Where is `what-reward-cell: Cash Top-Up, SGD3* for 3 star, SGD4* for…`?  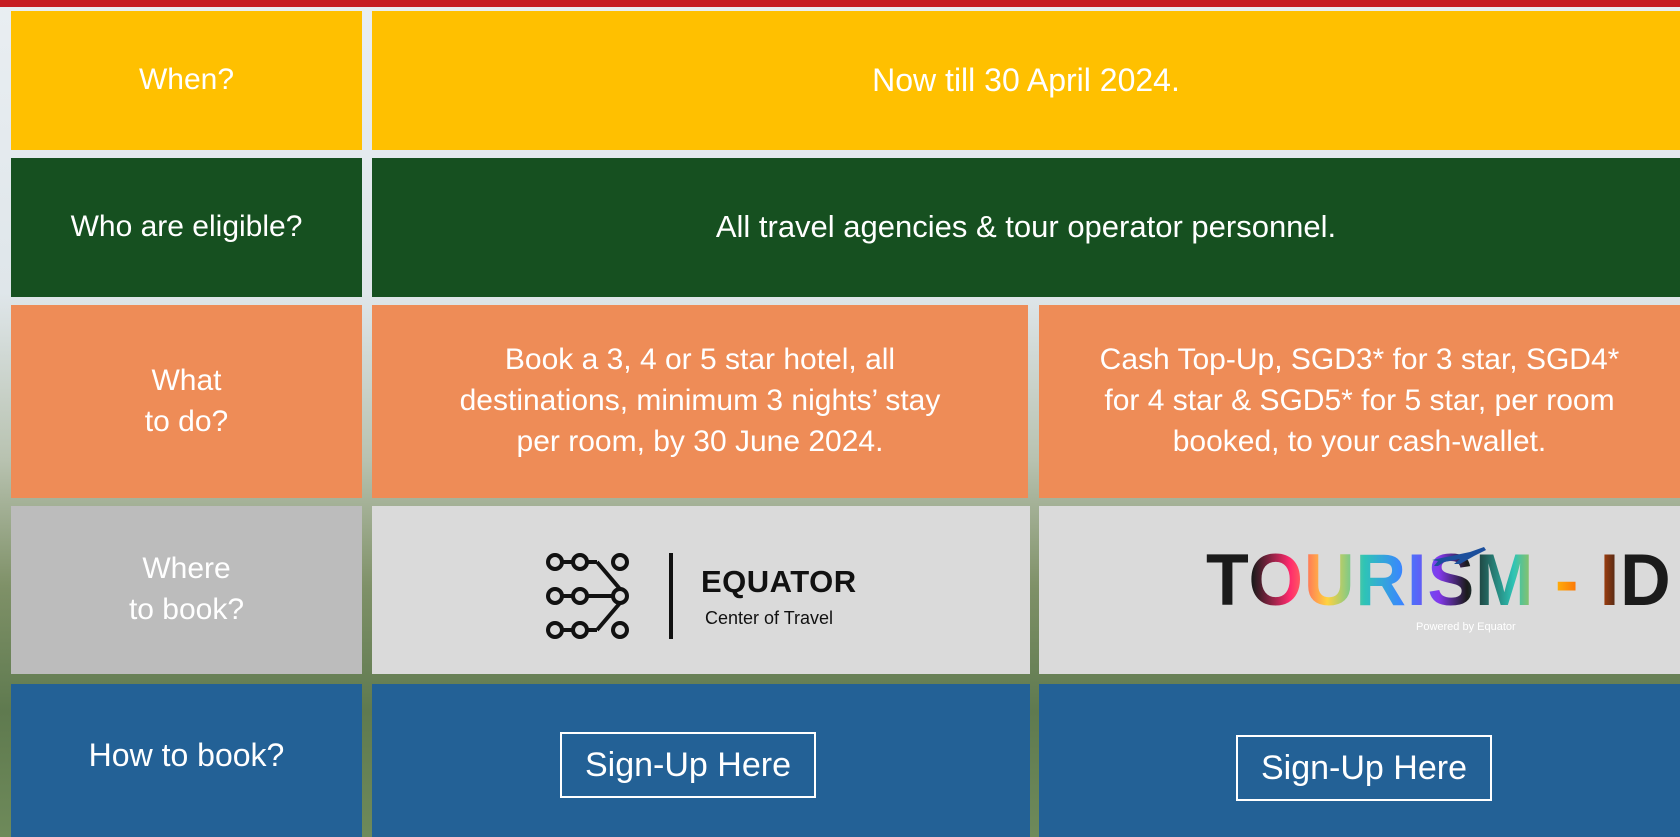 what-reward-cell: Cash Top-Up, SGD3* for 3 star, SGD4* for… is located at coordinates (1359, 401).